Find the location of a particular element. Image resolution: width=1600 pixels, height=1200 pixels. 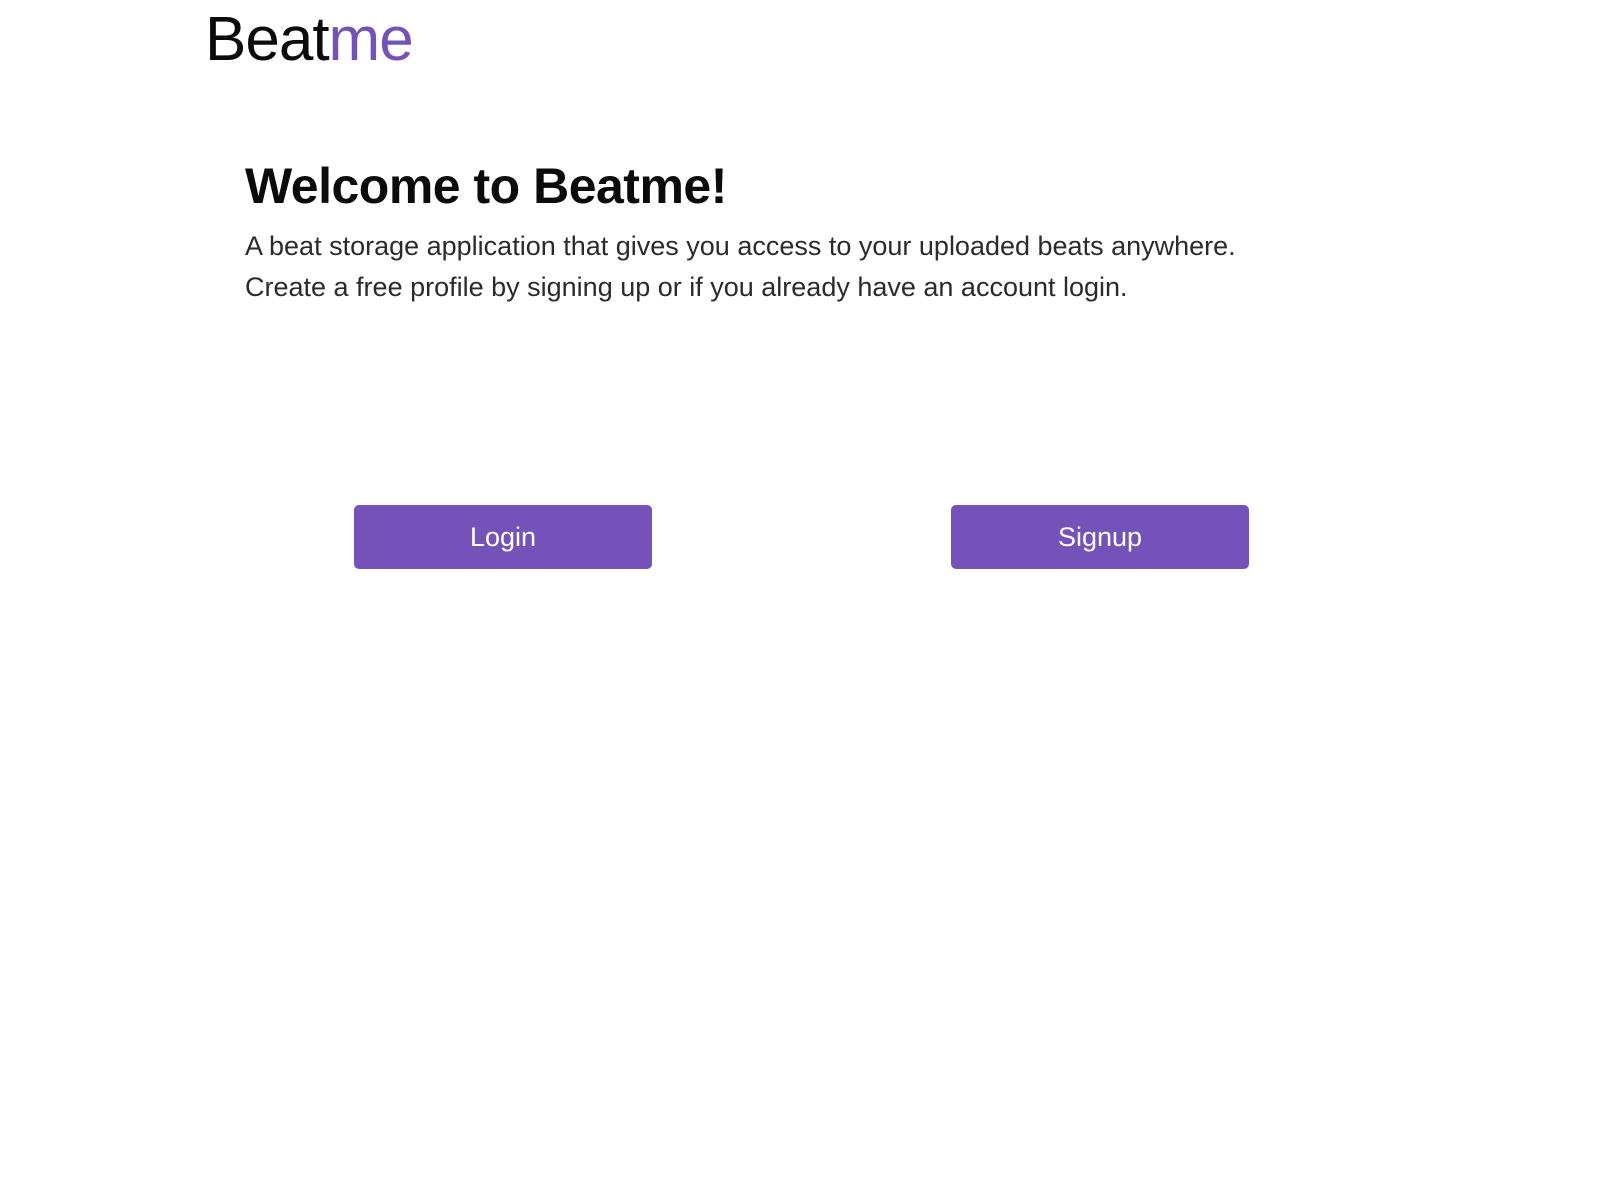

login-button: Login is located at coordinates (503, 537).